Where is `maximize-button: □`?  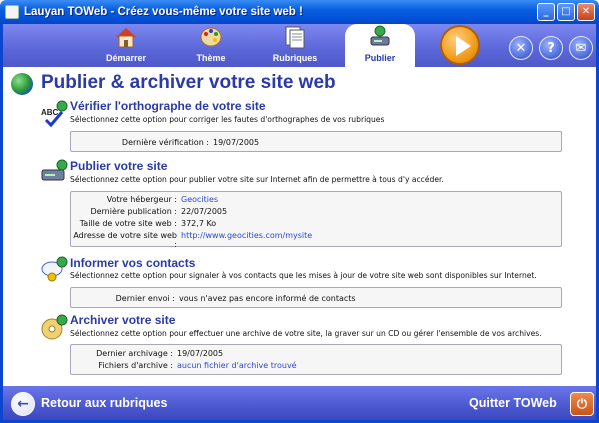
maximize-button: □ is located at coordinates (566, 12).